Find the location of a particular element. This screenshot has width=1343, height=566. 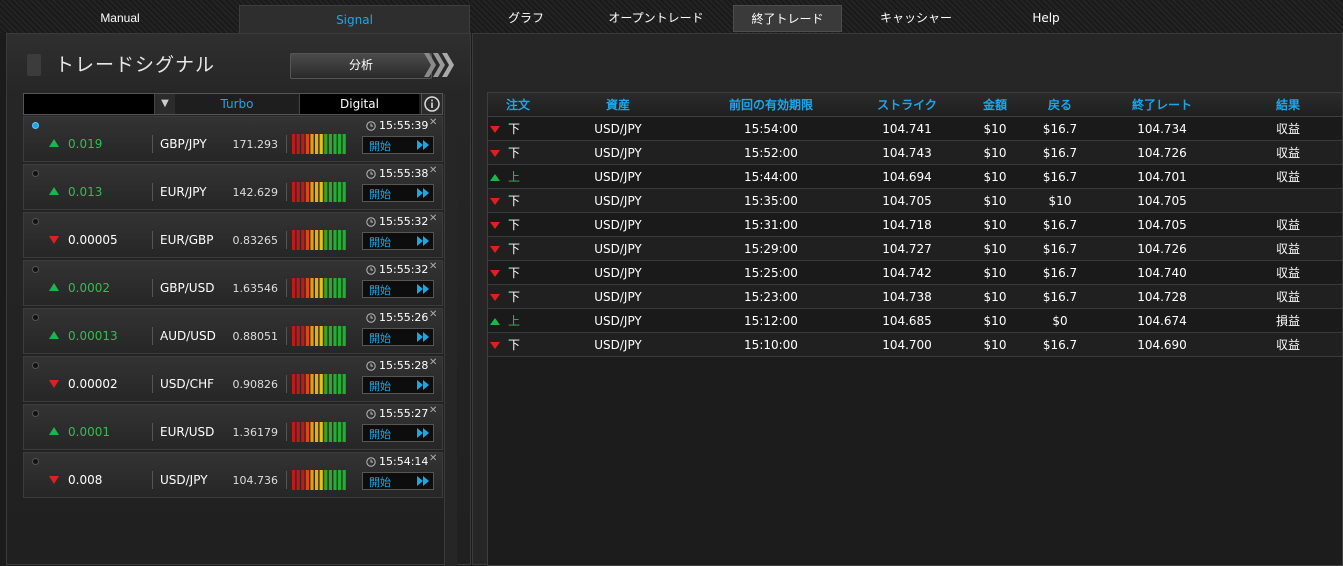

table-row: 下 USD/JPY 15:25:00 104.742 $10 $16.7 104.740 収益 is located at coordinates (915, 272).